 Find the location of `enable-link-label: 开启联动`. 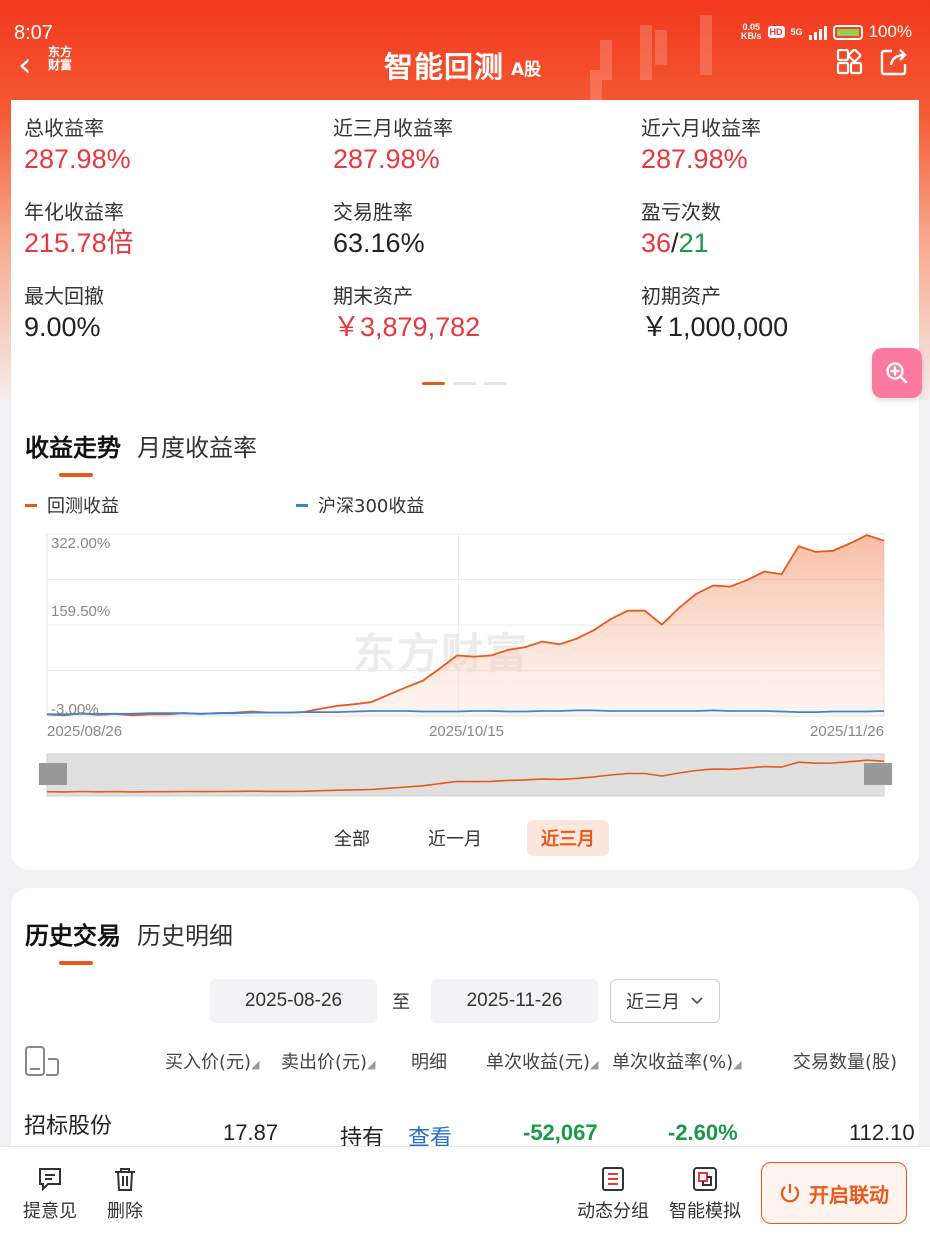

enable-link-label: 开启联动 is located at coordinates (849, 1194).